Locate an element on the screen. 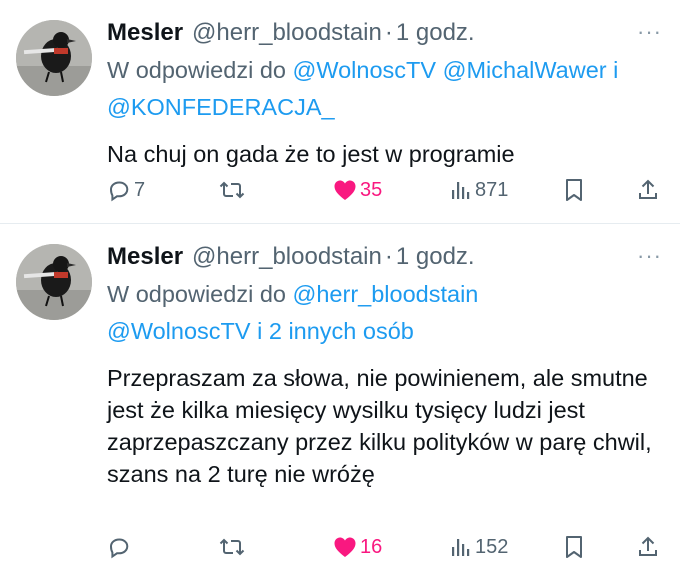 This screenshot has height=567, width=680. like-count: 16 is located at coordinates (371, 546).